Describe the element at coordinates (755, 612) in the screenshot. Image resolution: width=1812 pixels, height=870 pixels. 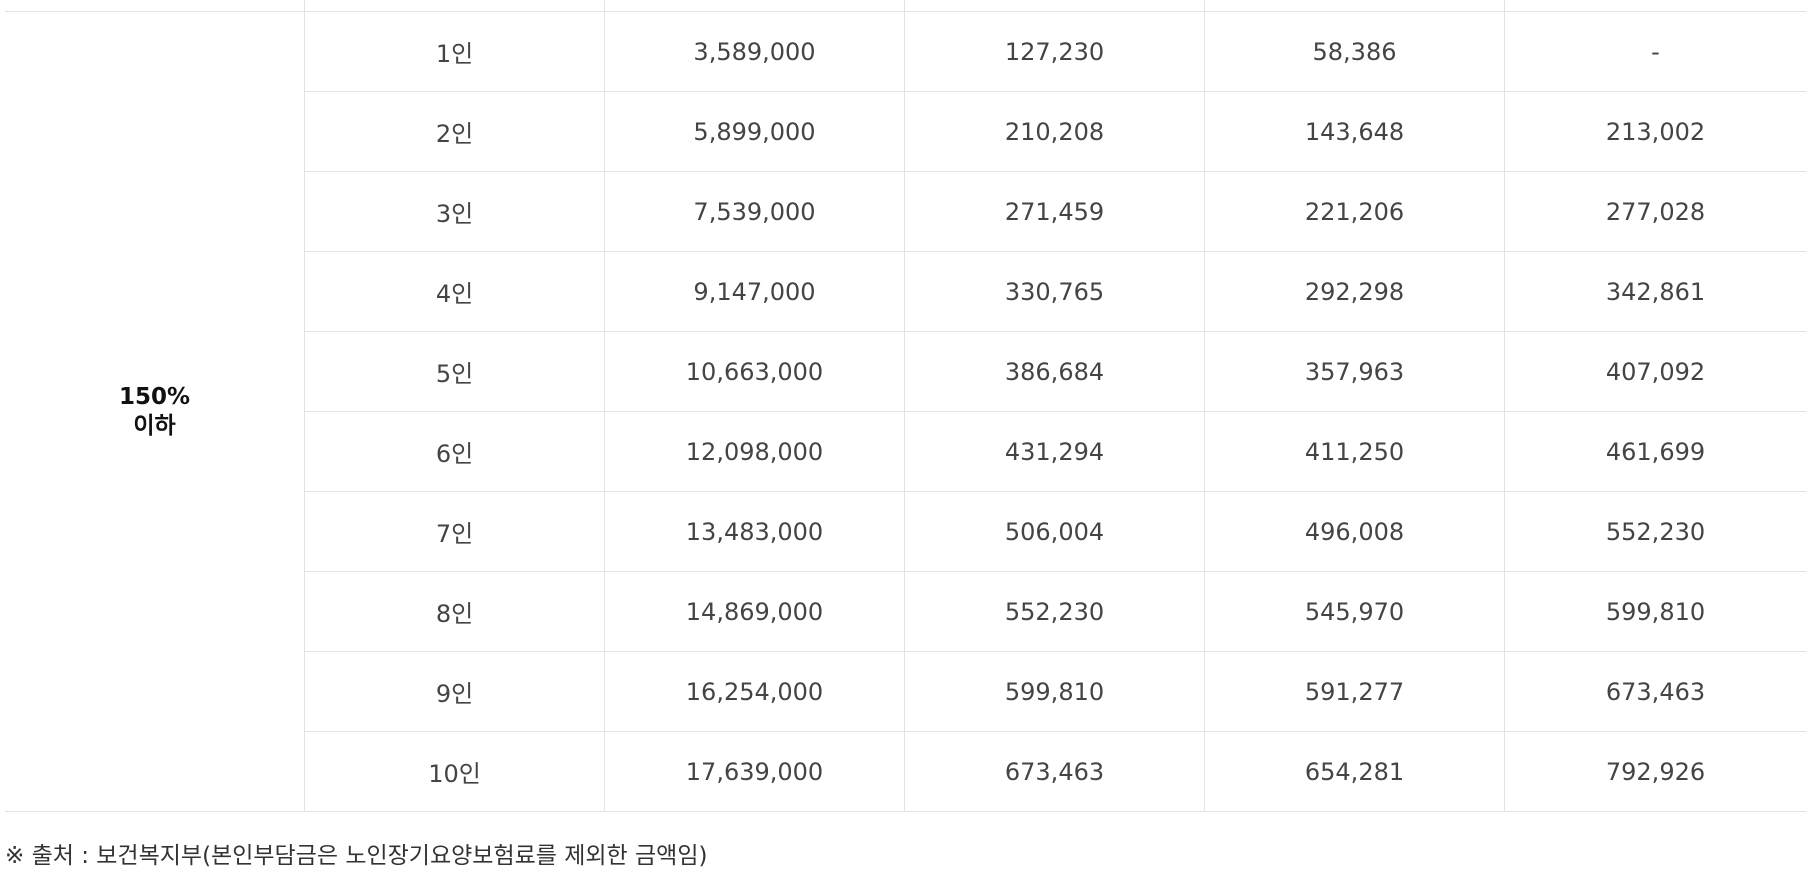
I see `income-cell: 14,869,000` at that location.